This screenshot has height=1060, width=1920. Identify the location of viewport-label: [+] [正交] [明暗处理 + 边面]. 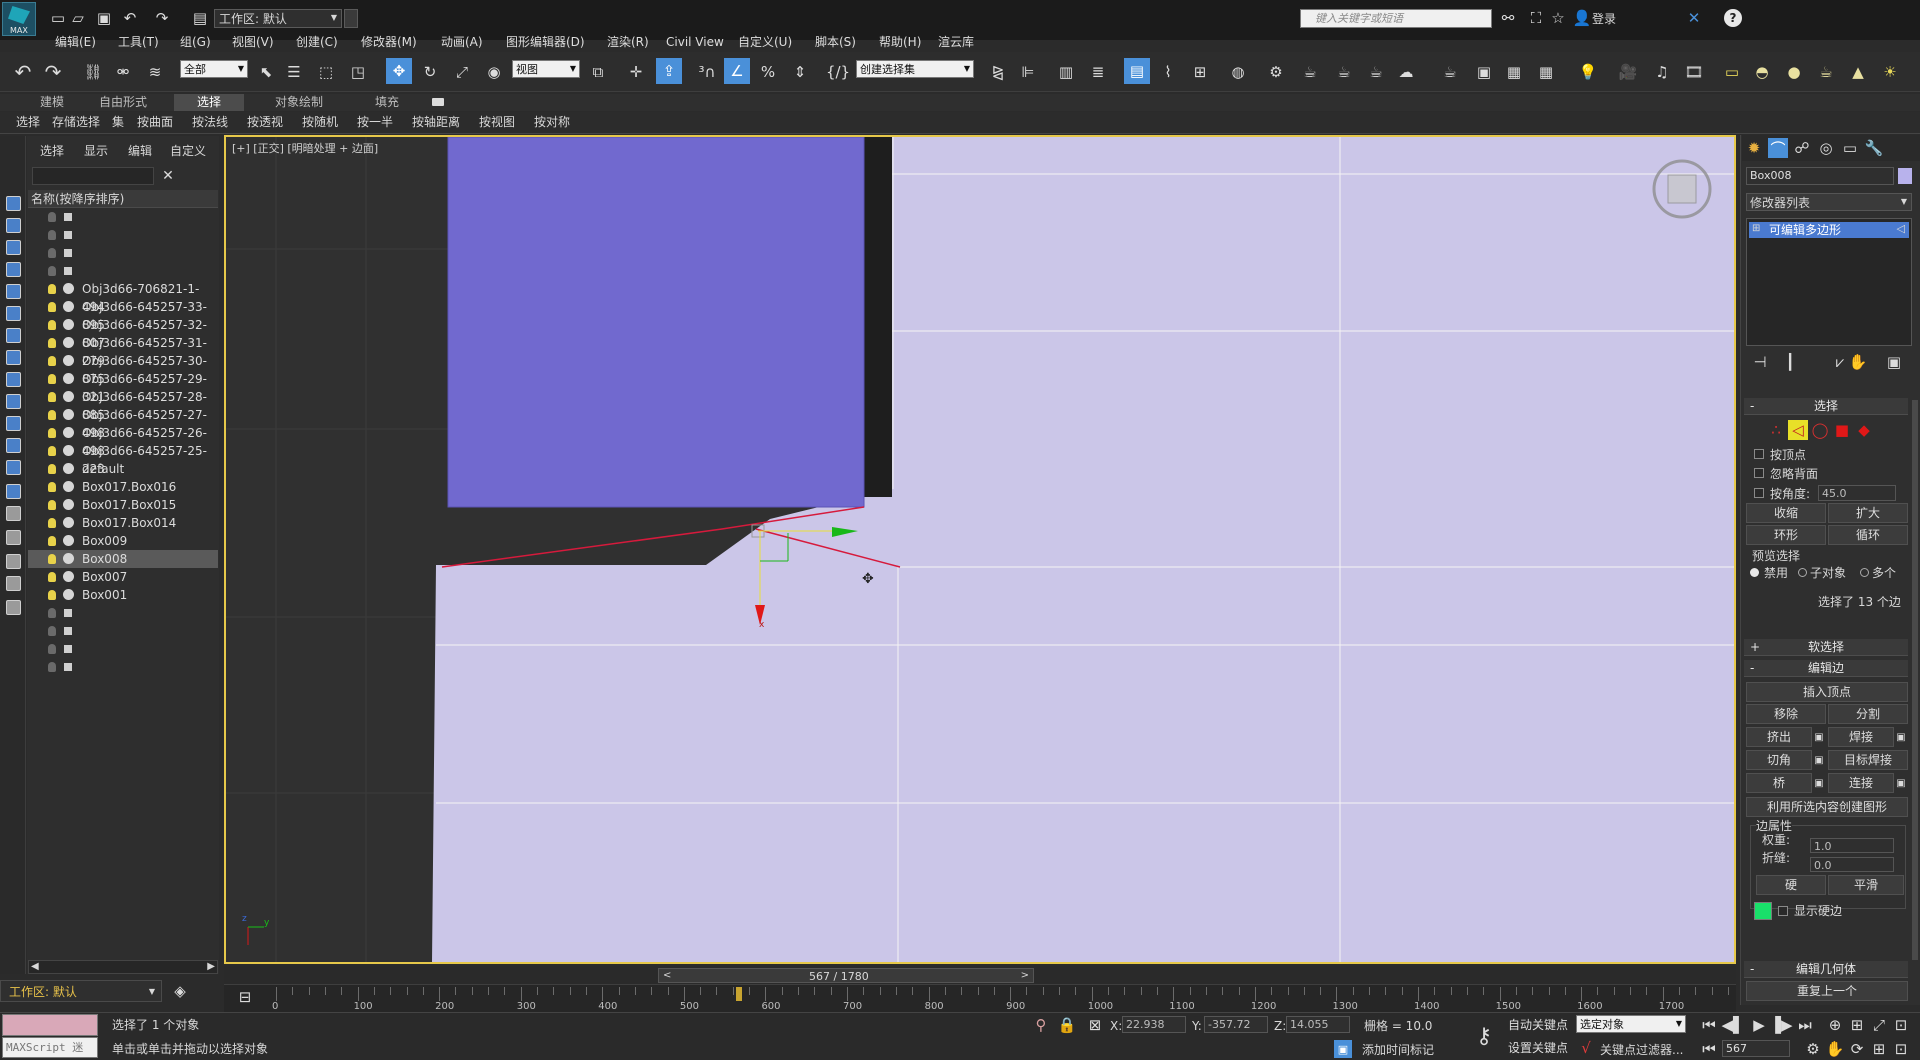
(305, 148).